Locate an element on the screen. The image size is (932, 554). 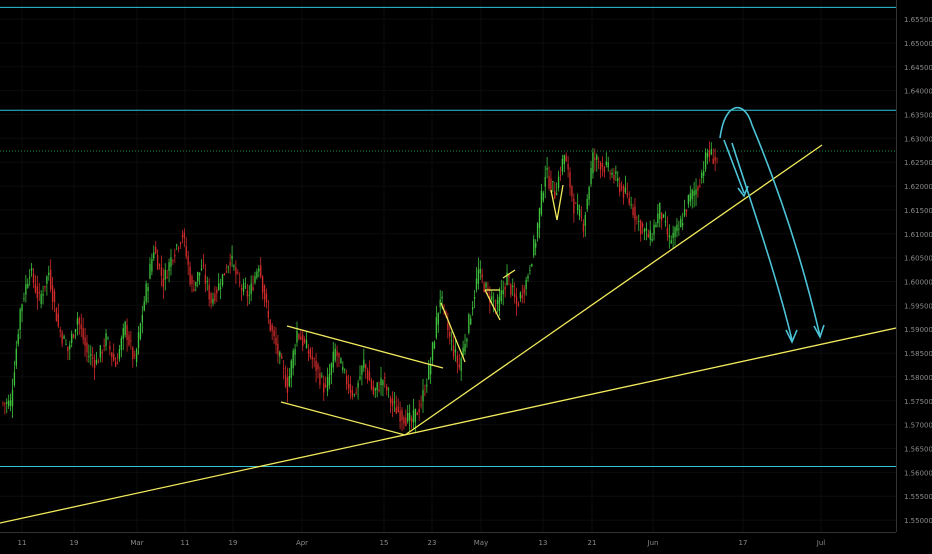
x-tick-label: 17 is located at coordinates (743, 543).